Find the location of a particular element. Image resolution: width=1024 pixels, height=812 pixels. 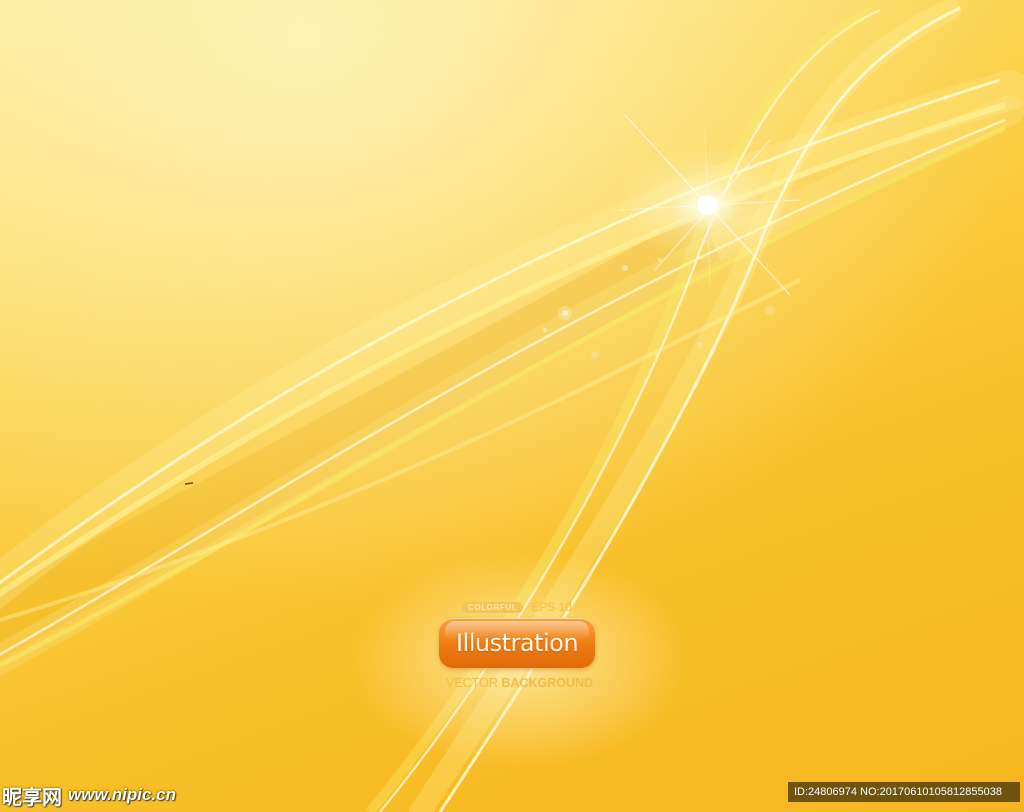

site-watermark: 昵享网 www.nipic.cn is located at coordinates (88, 796).